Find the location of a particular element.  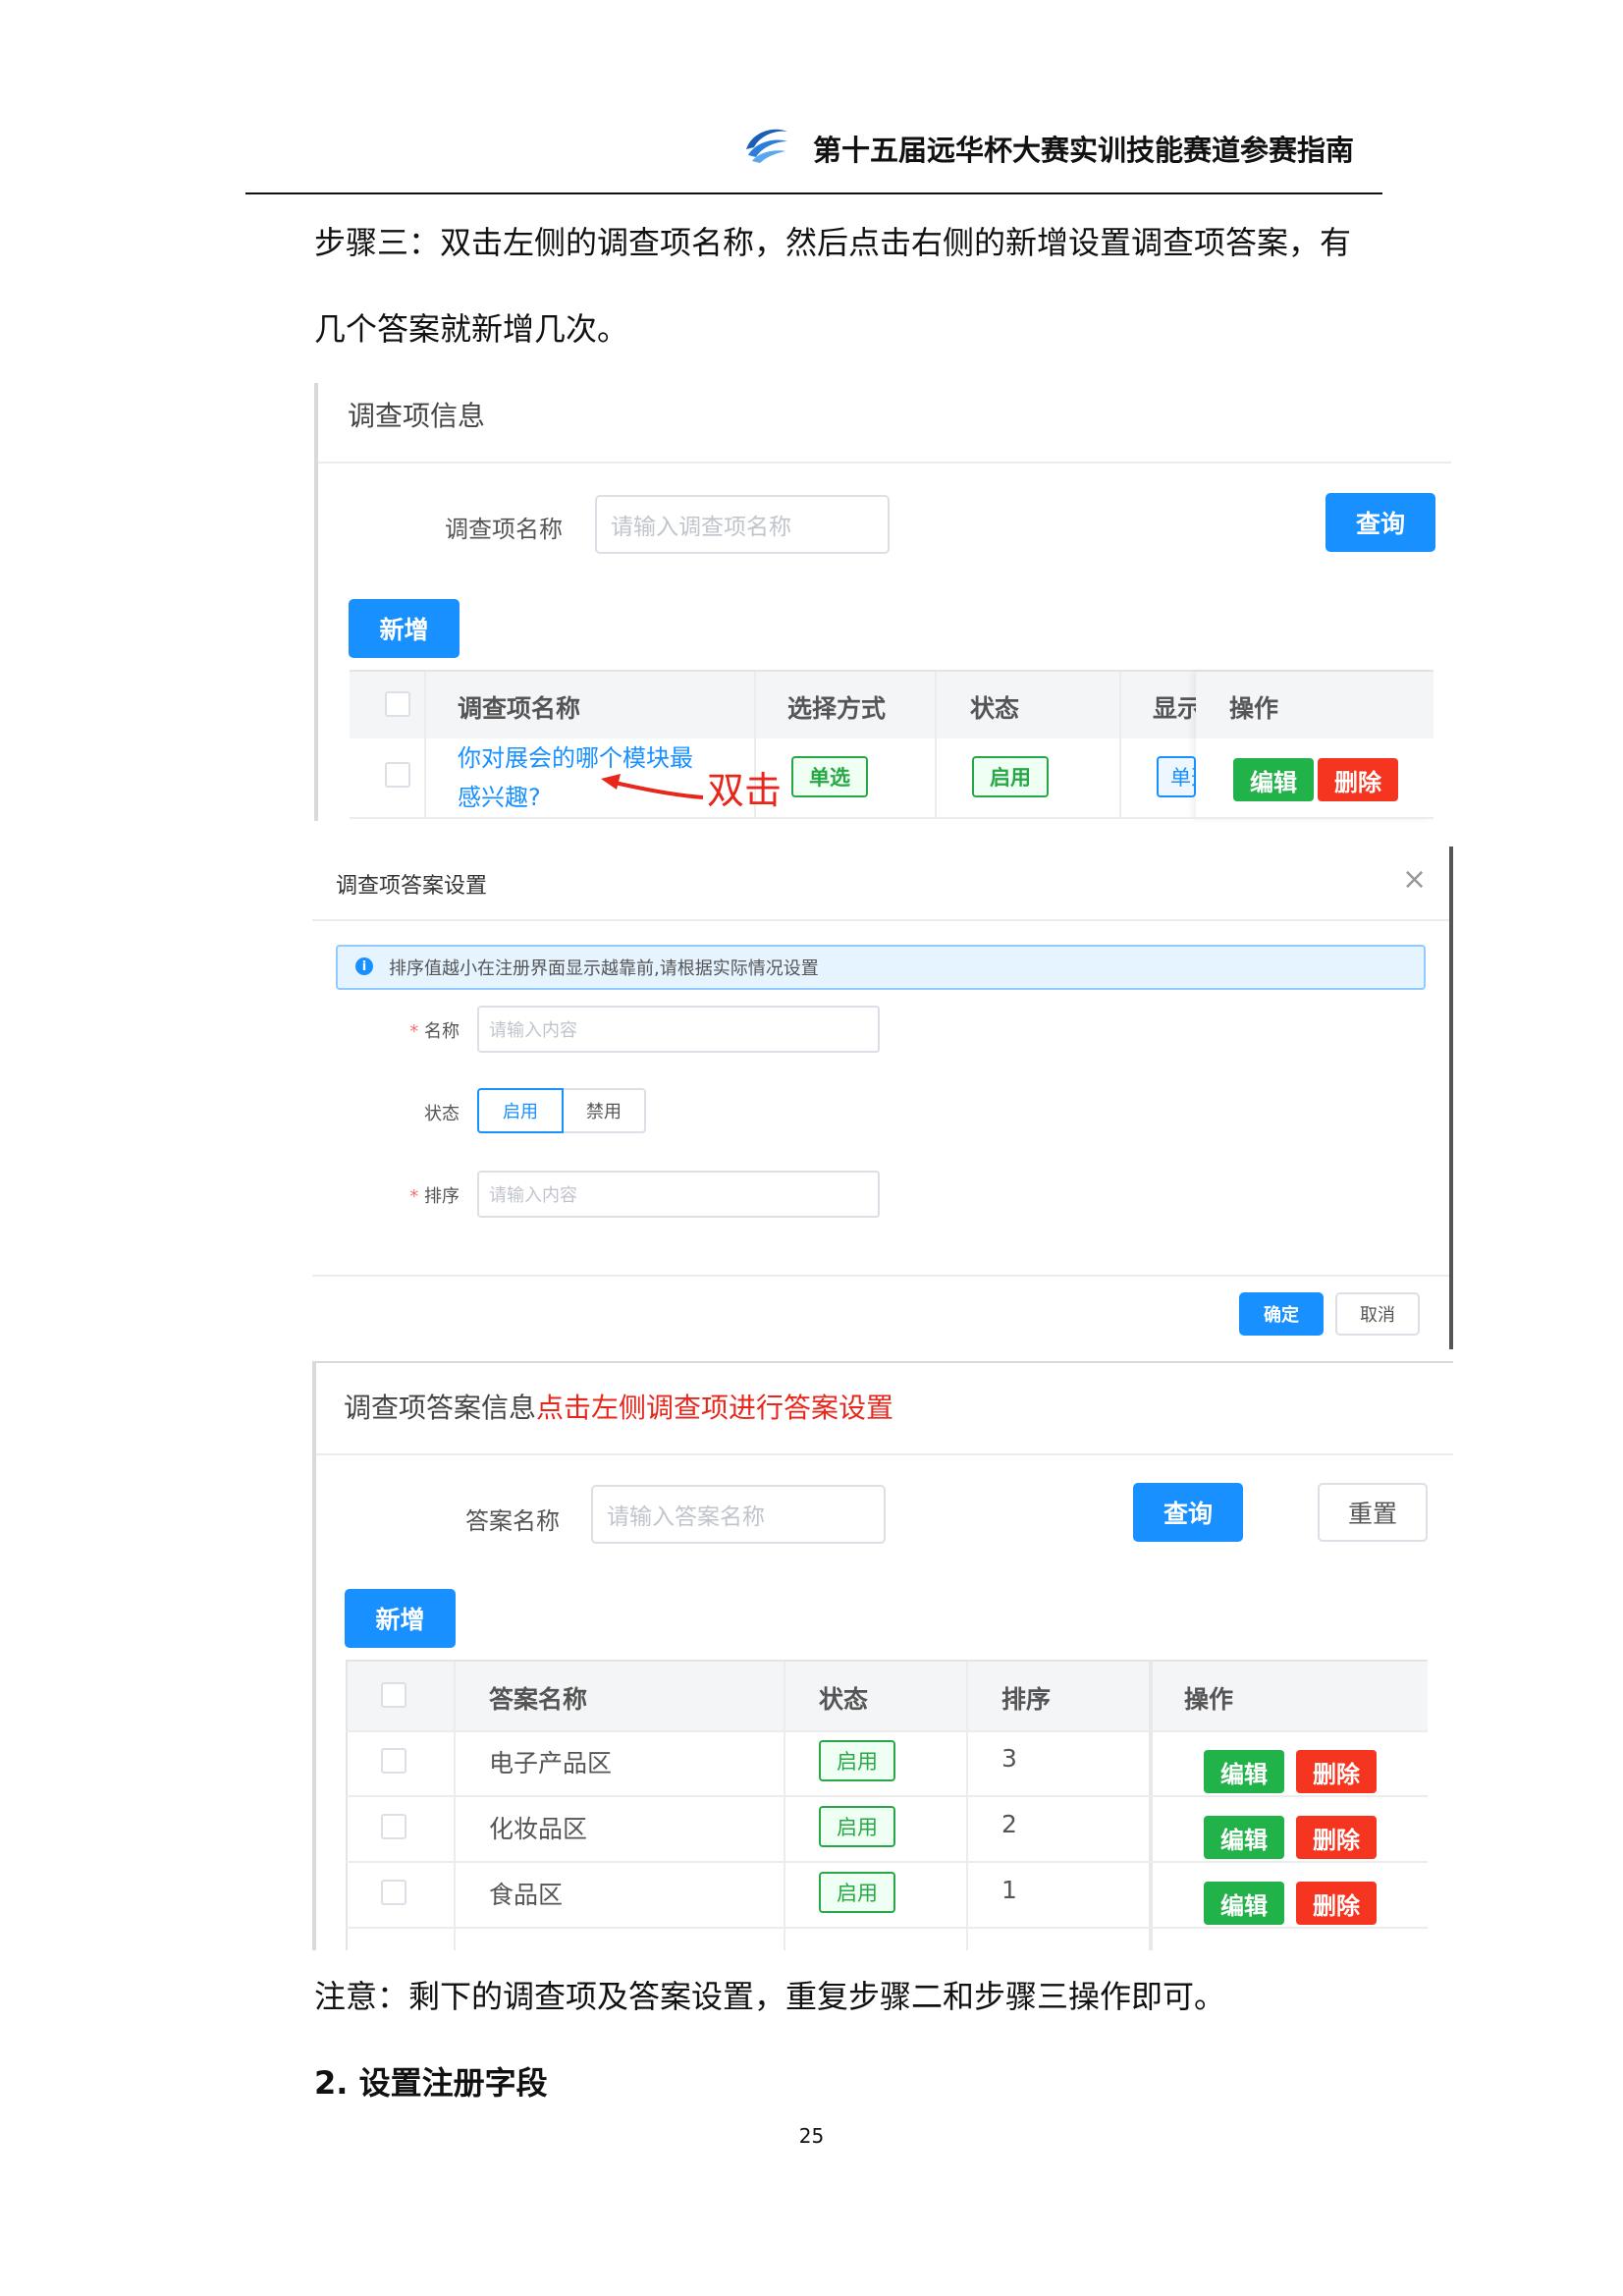

info-icon: i is located at coordinates (364, 966).